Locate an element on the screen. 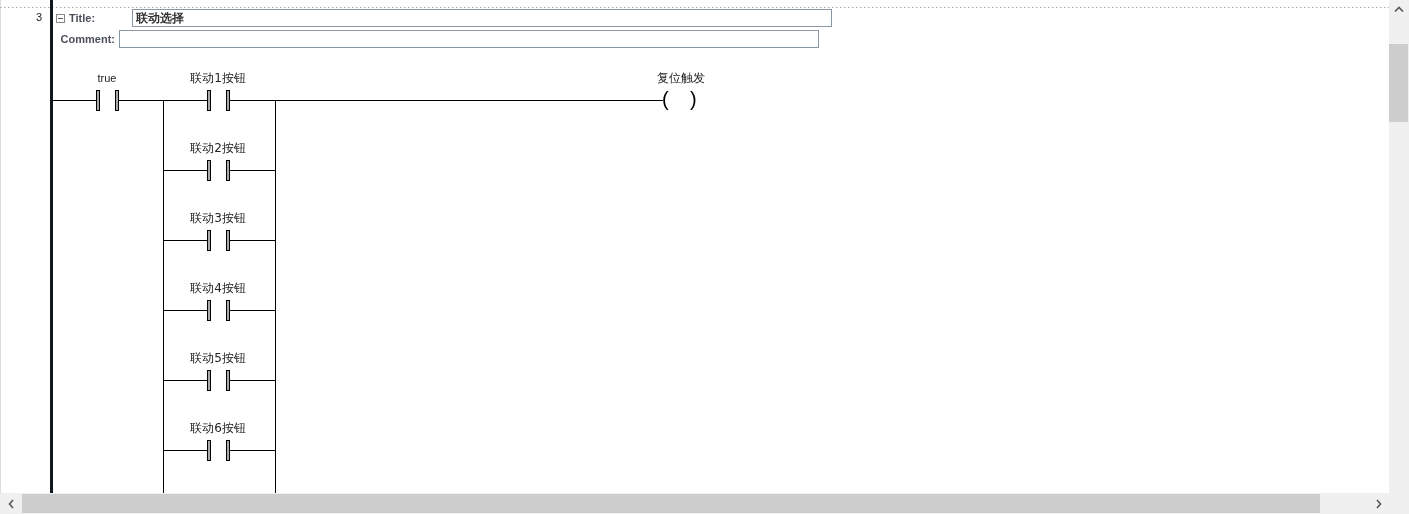 The height and width of the screenshot is (514, 1409). contact-label: 联动2按钮 is located at coordinates (218, 148).